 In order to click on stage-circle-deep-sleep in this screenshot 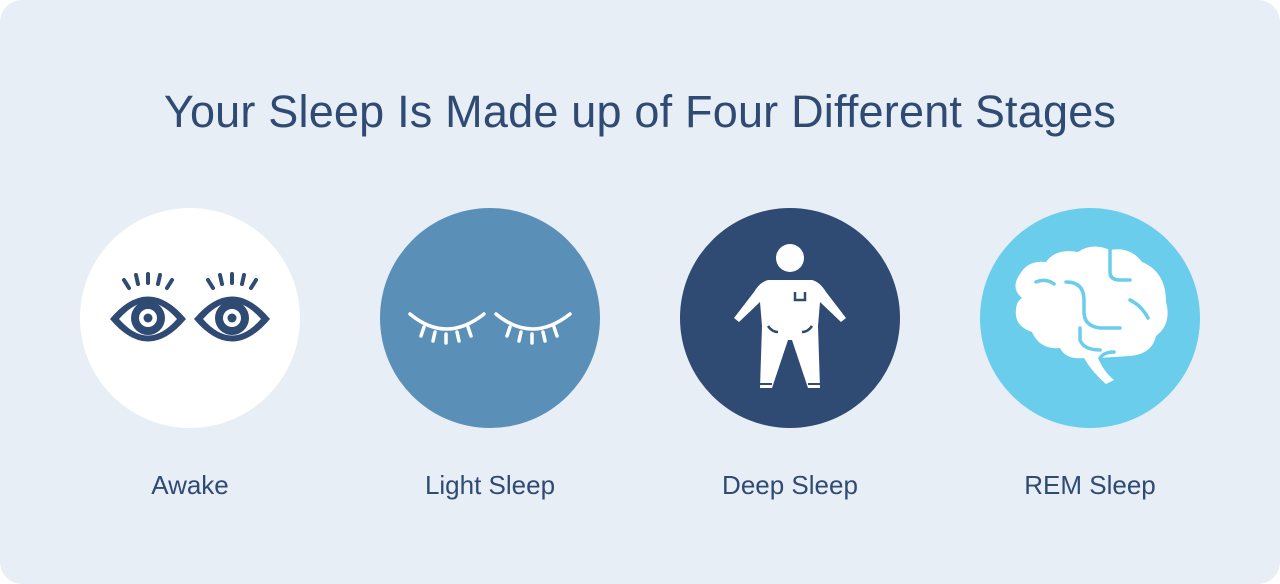, I will do `click(790, 318)`.